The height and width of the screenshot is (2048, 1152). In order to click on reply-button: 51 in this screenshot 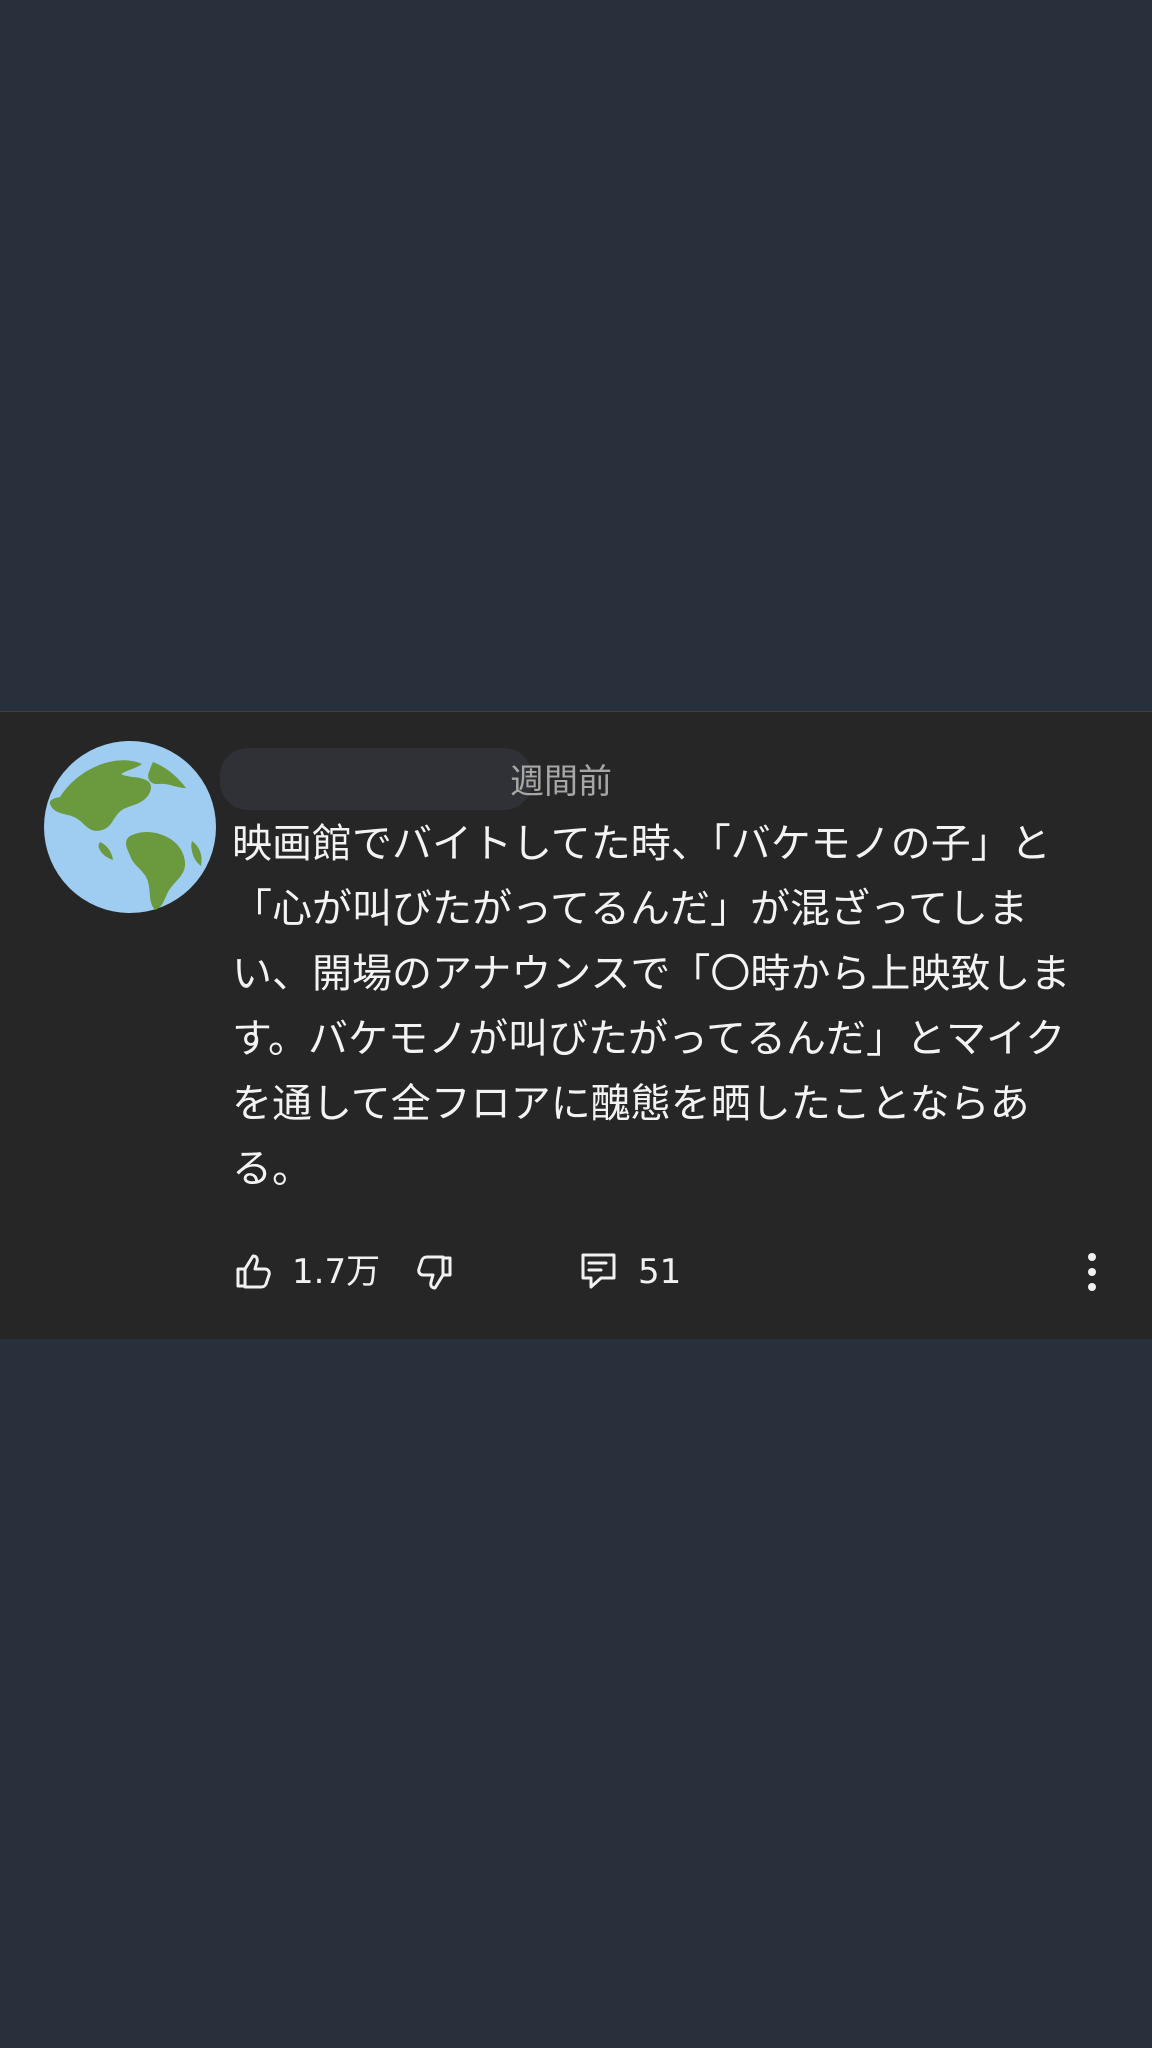, I will do `click(629, 1272)`.